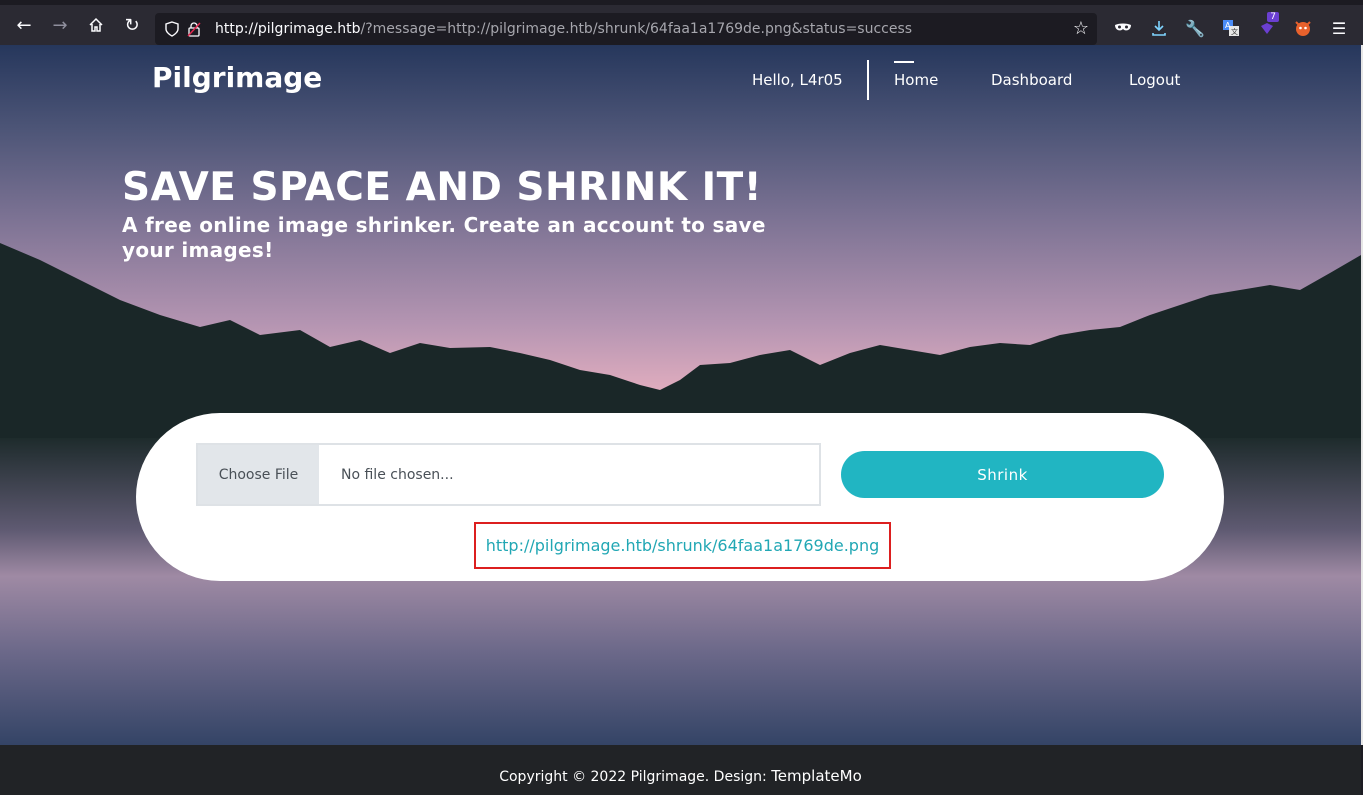 This screenshot has width=1363, height=795. I want to click on templatemo-link: TemplateMo, so click(816, 776).